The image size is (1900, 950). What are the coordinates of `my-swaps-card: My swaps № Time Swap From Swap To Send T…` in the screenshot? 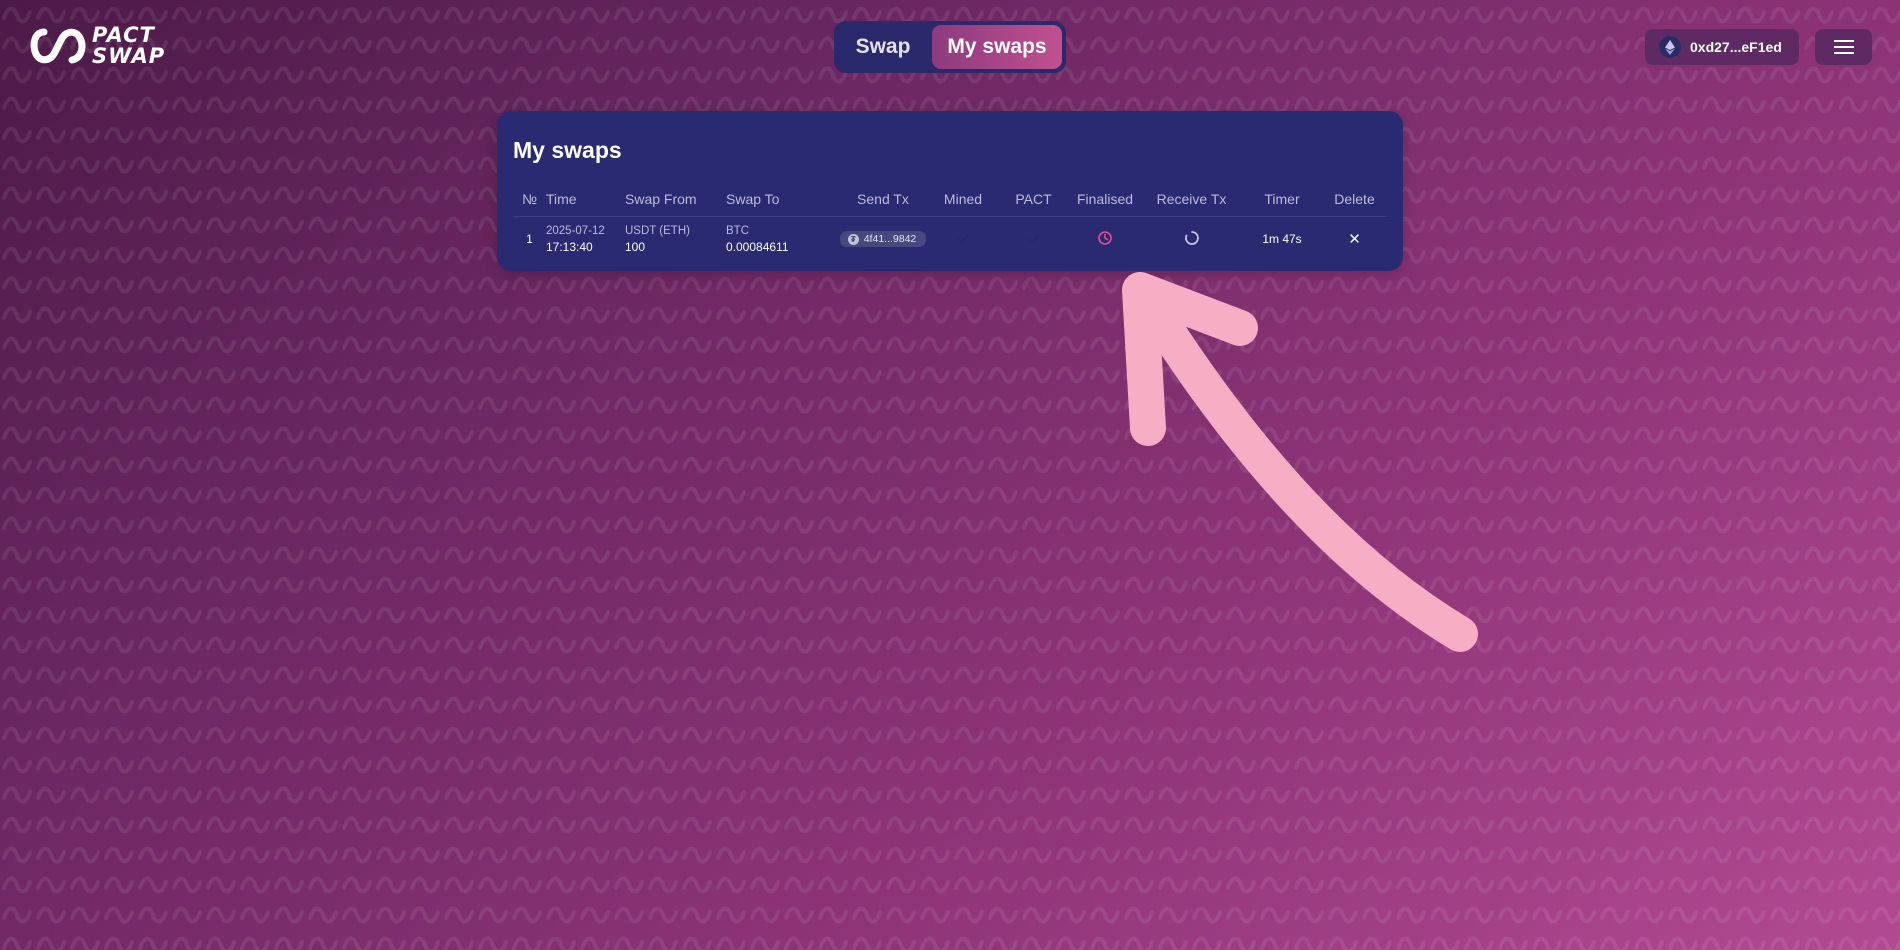 It's located at (950, 191).